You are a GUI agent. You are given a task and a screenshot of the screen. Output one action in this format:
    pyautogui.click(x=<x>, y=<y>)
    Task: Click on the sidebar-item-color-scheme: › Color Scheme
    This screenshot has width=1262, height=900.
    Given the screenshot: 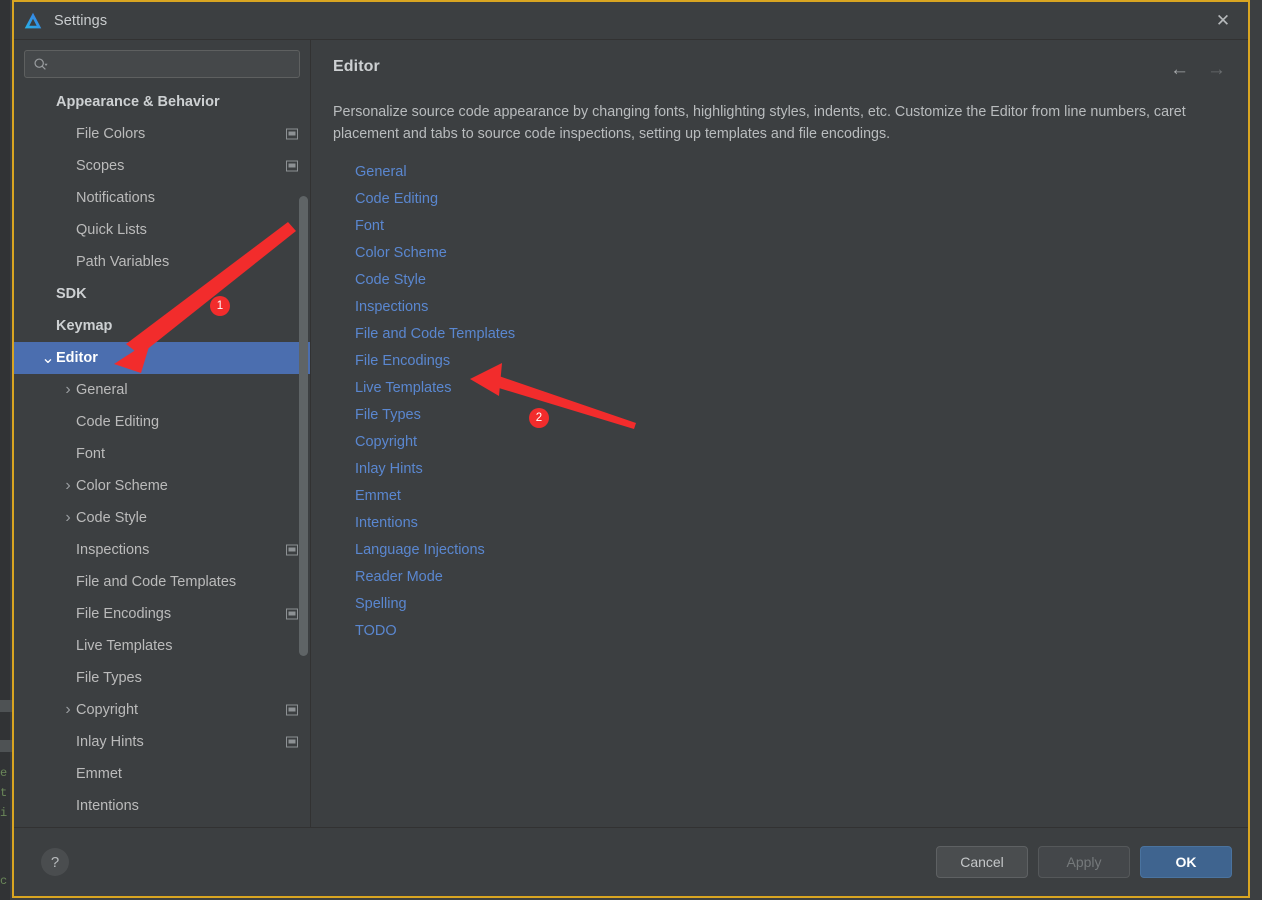 What is the action you would take?
    pyautogui.click(x=162, y=486)
    